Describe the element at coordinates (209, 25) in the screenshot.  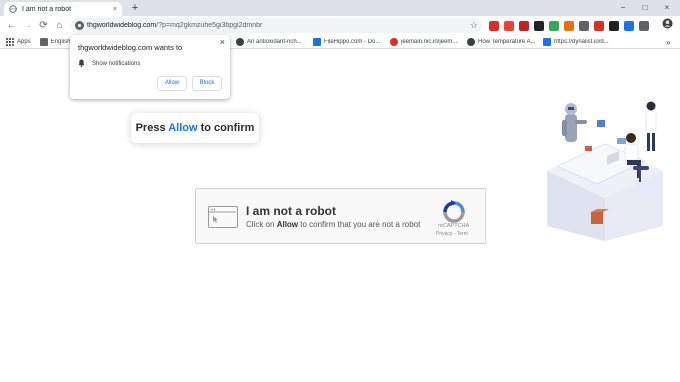
I see `url-path: /?p=mq2gkmzuhe5gi3bpgi2dmnbr` at that location.